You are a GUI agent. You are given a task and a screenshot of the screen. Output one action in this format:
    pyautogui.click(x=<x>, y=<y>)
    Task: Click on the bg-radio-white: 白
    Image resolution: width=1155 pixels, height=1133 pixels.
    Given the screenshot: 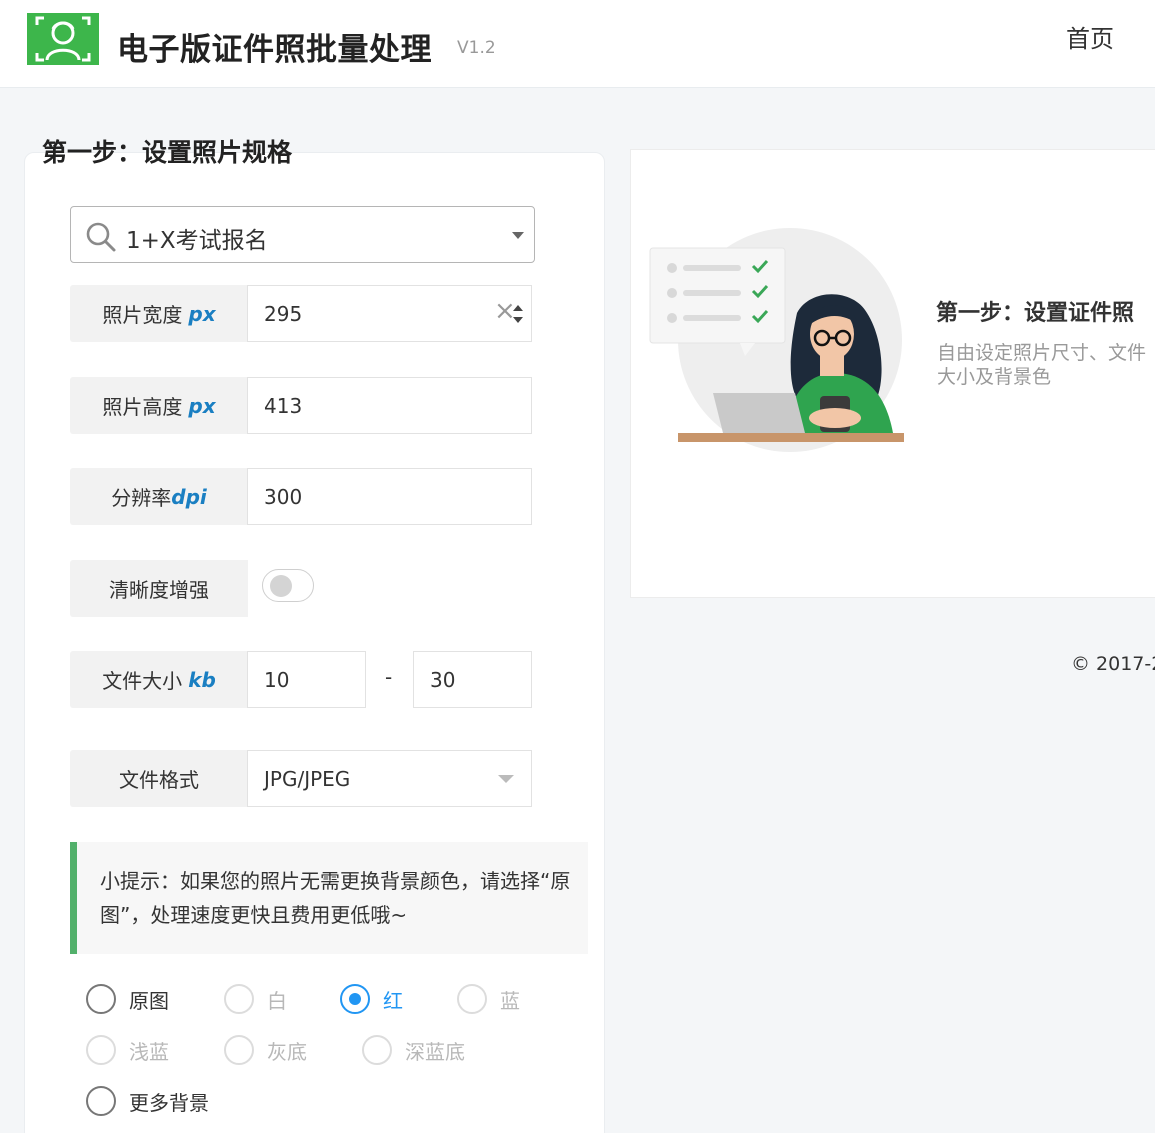 What is the action you would take?
    pyautogui.click(x=255, y=999)
    